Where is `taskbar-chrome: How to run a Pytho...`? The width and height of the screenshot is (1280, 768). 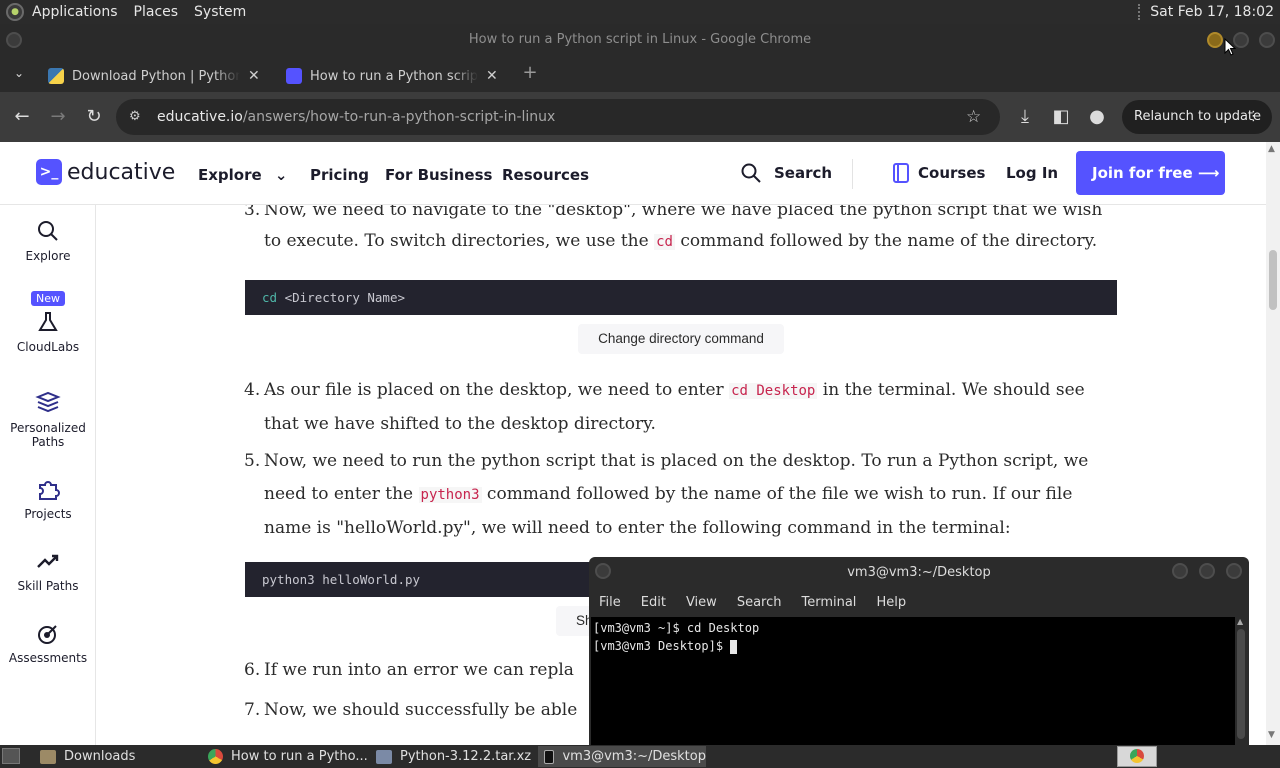 taskbar-chrome: How to run a Pytho... is located at coordinates (285, 756).